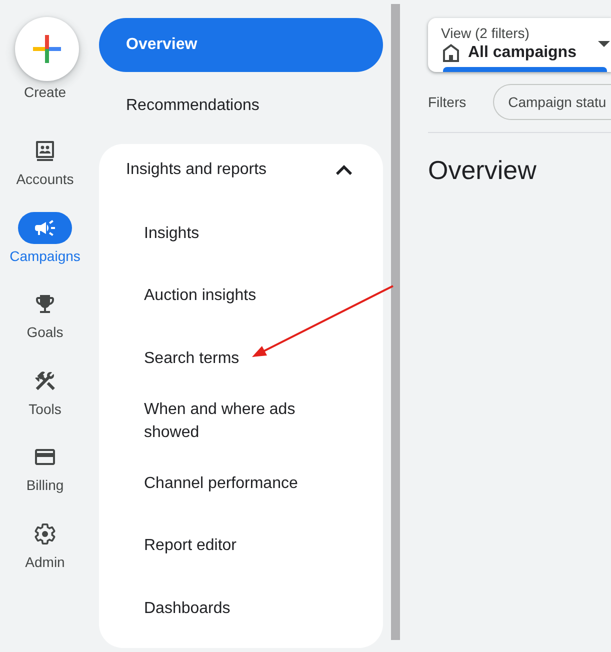  Describe the element at coordinates (483, 170) in the screenshot. I see `page-title: Overview` at that location.